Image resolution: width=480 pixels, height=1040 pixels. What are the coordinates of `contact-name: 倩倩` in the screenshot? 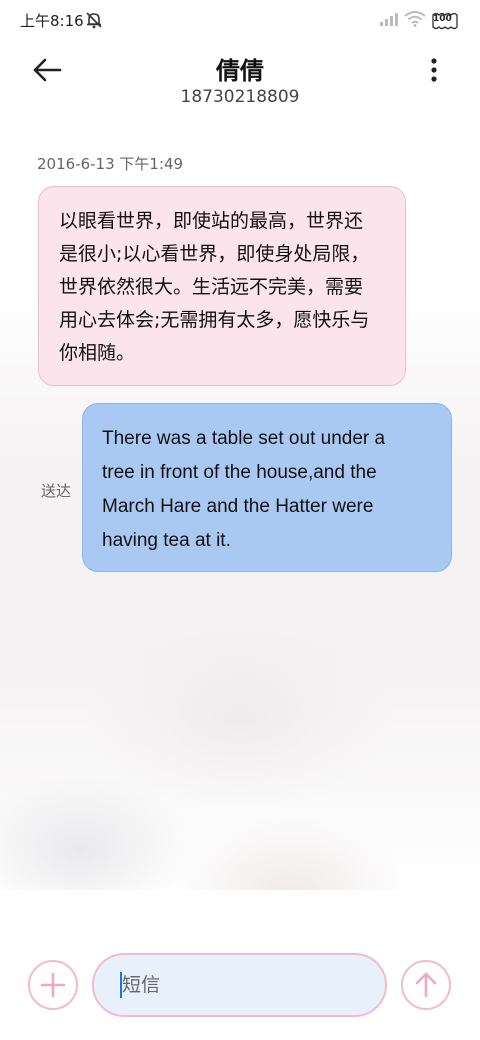 It's located at (240, 71).